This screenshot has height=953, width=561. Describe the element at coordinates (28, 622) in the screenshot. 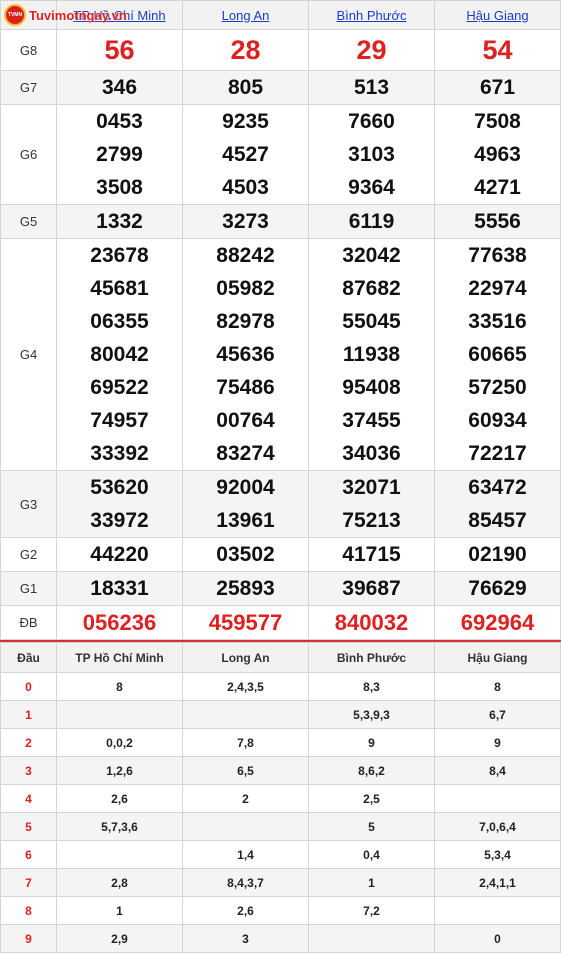

I see `prize-label: ĐB` at that location.